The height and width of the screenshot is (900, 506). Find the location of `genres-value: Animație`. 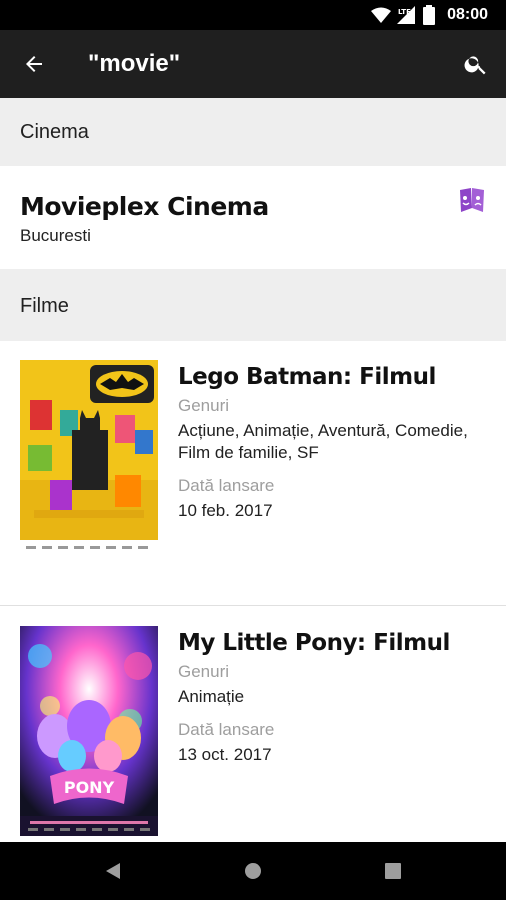

genres-value: Animație is located at coordinates (211, 696).